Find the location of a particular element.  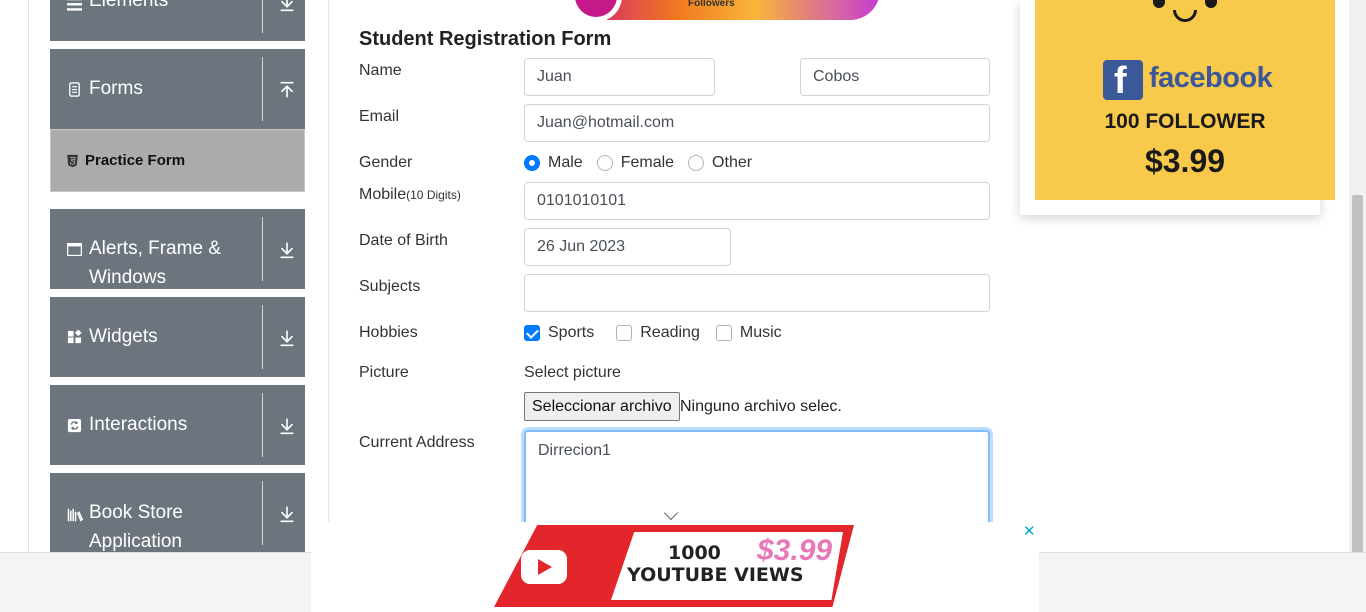

bookstore-icon is located at coordinates (75, 515).